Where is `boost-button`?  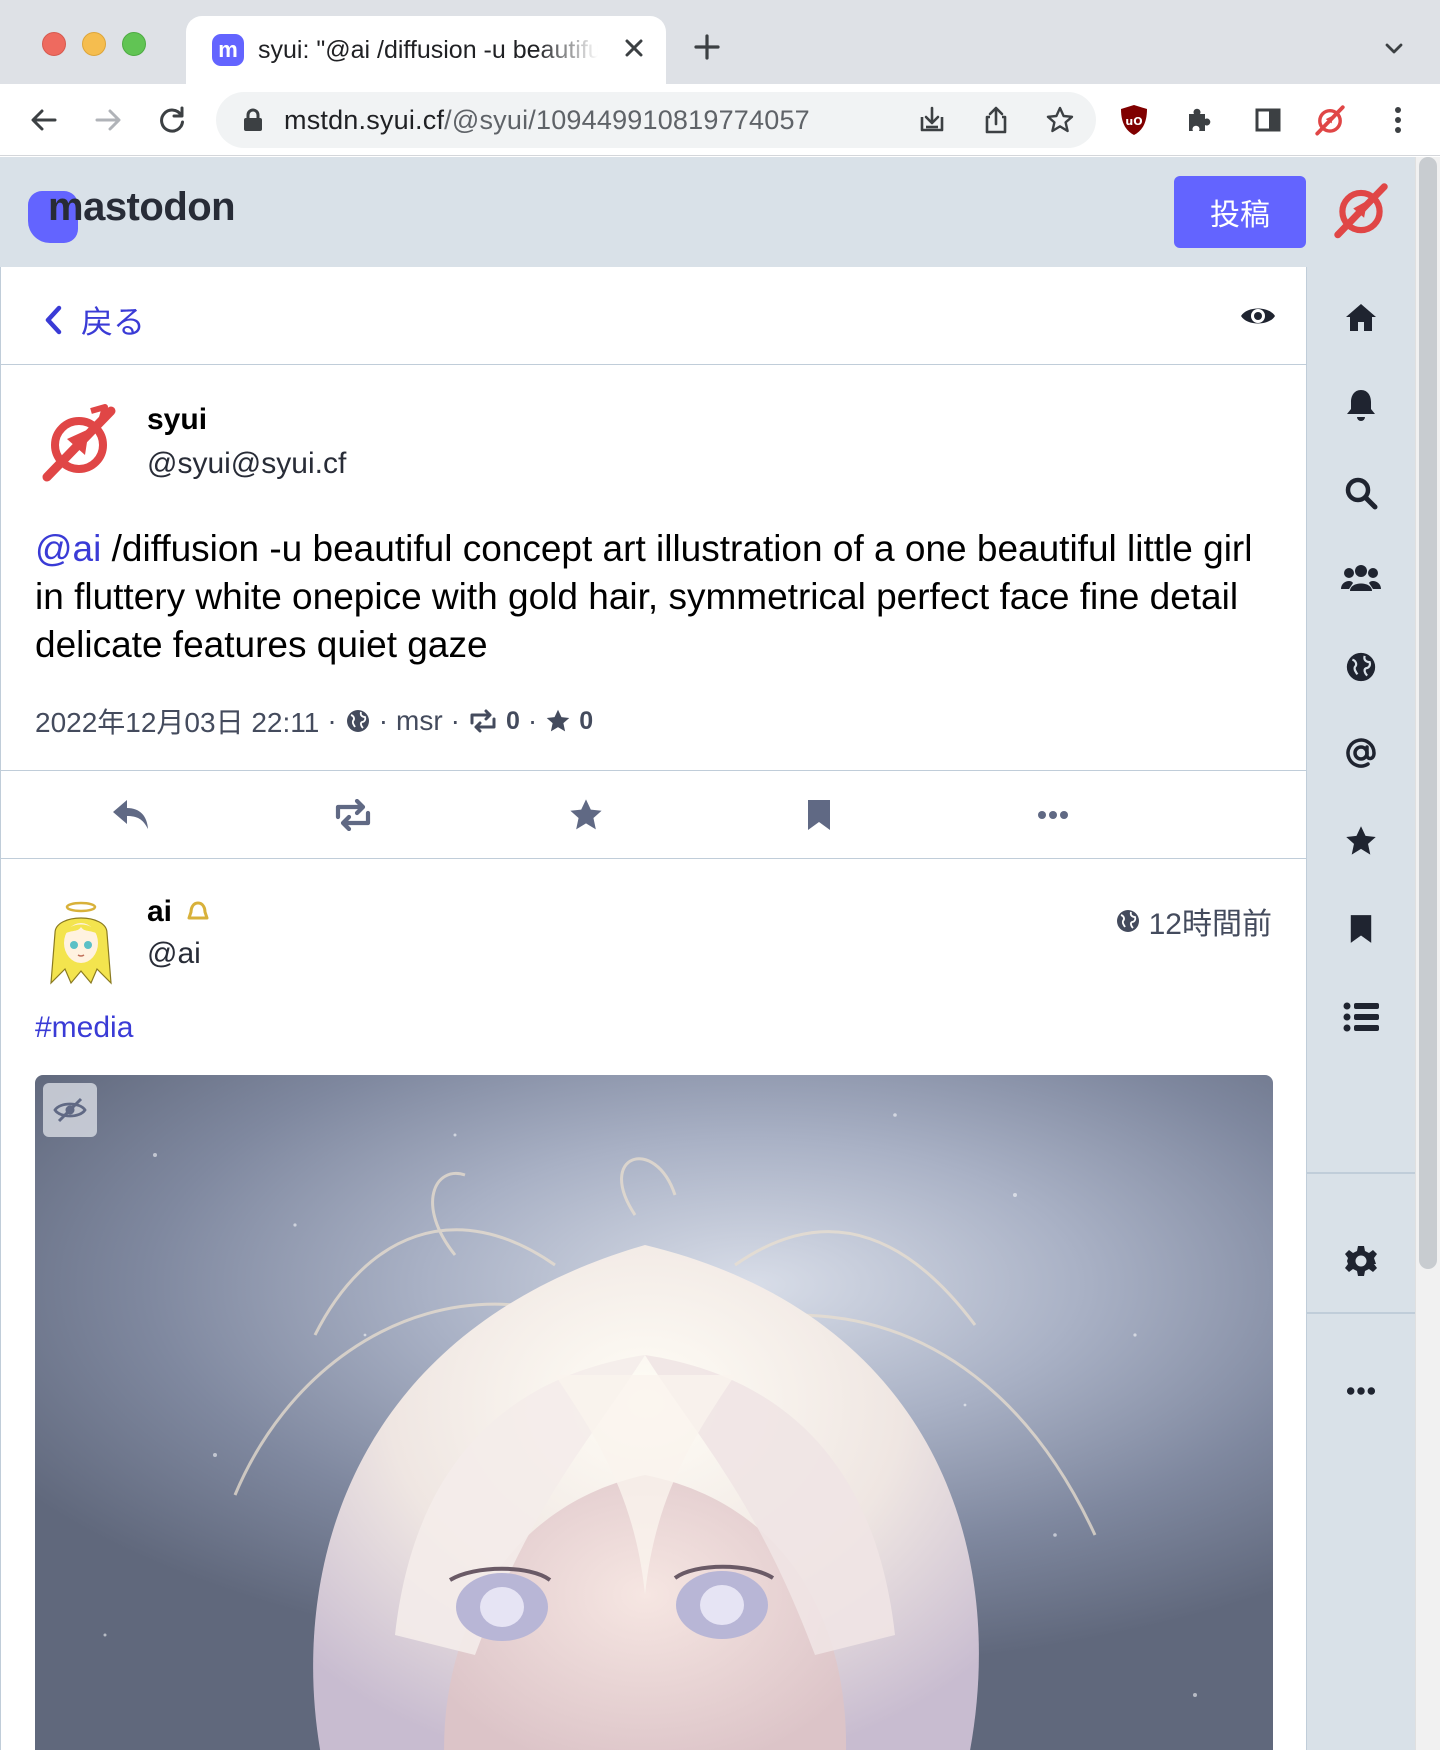 boost-button is located at coordinates (353, 815).